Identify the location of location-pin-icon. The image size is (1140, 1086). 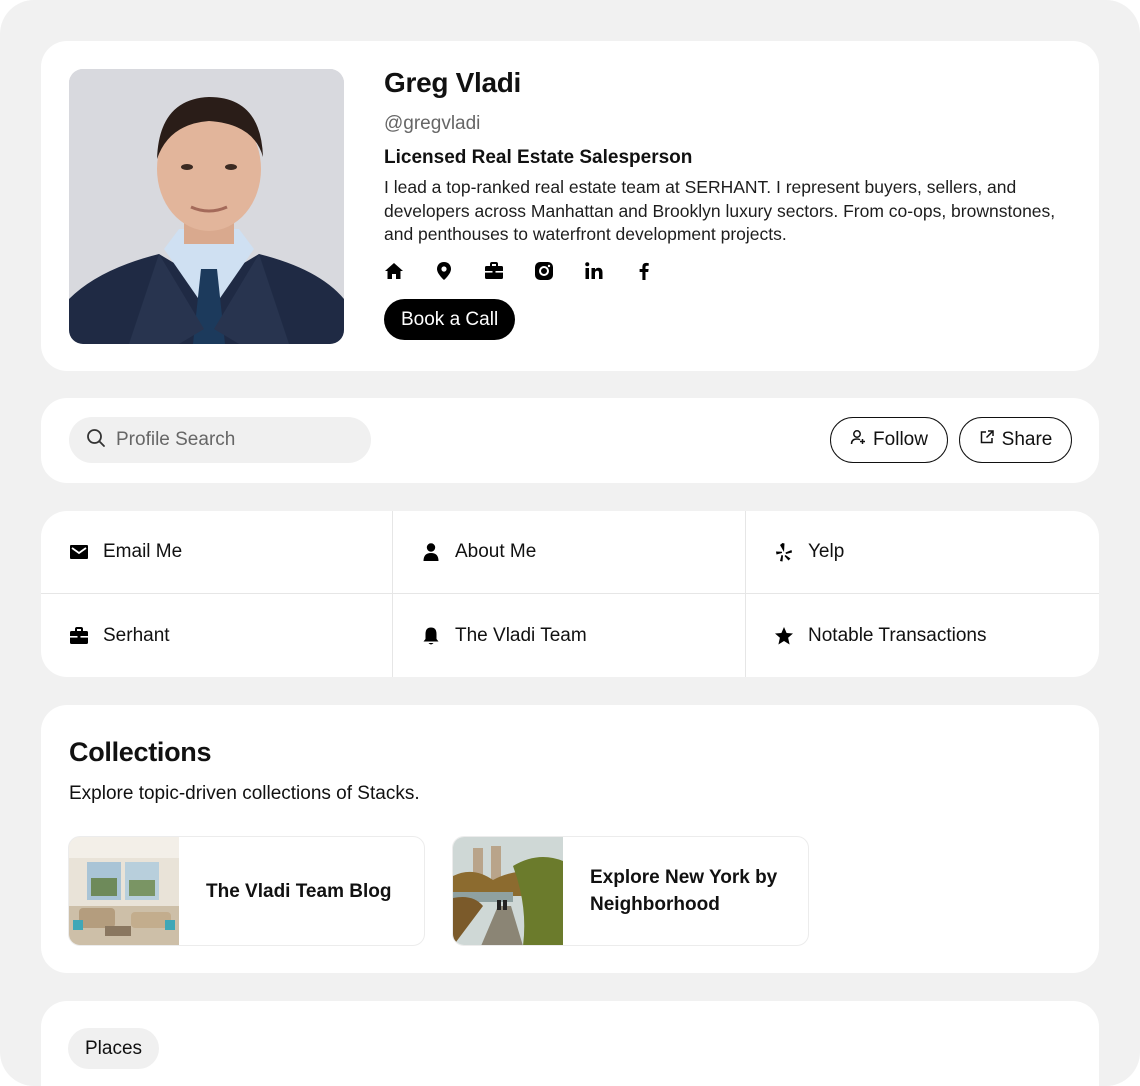
(444, 271).